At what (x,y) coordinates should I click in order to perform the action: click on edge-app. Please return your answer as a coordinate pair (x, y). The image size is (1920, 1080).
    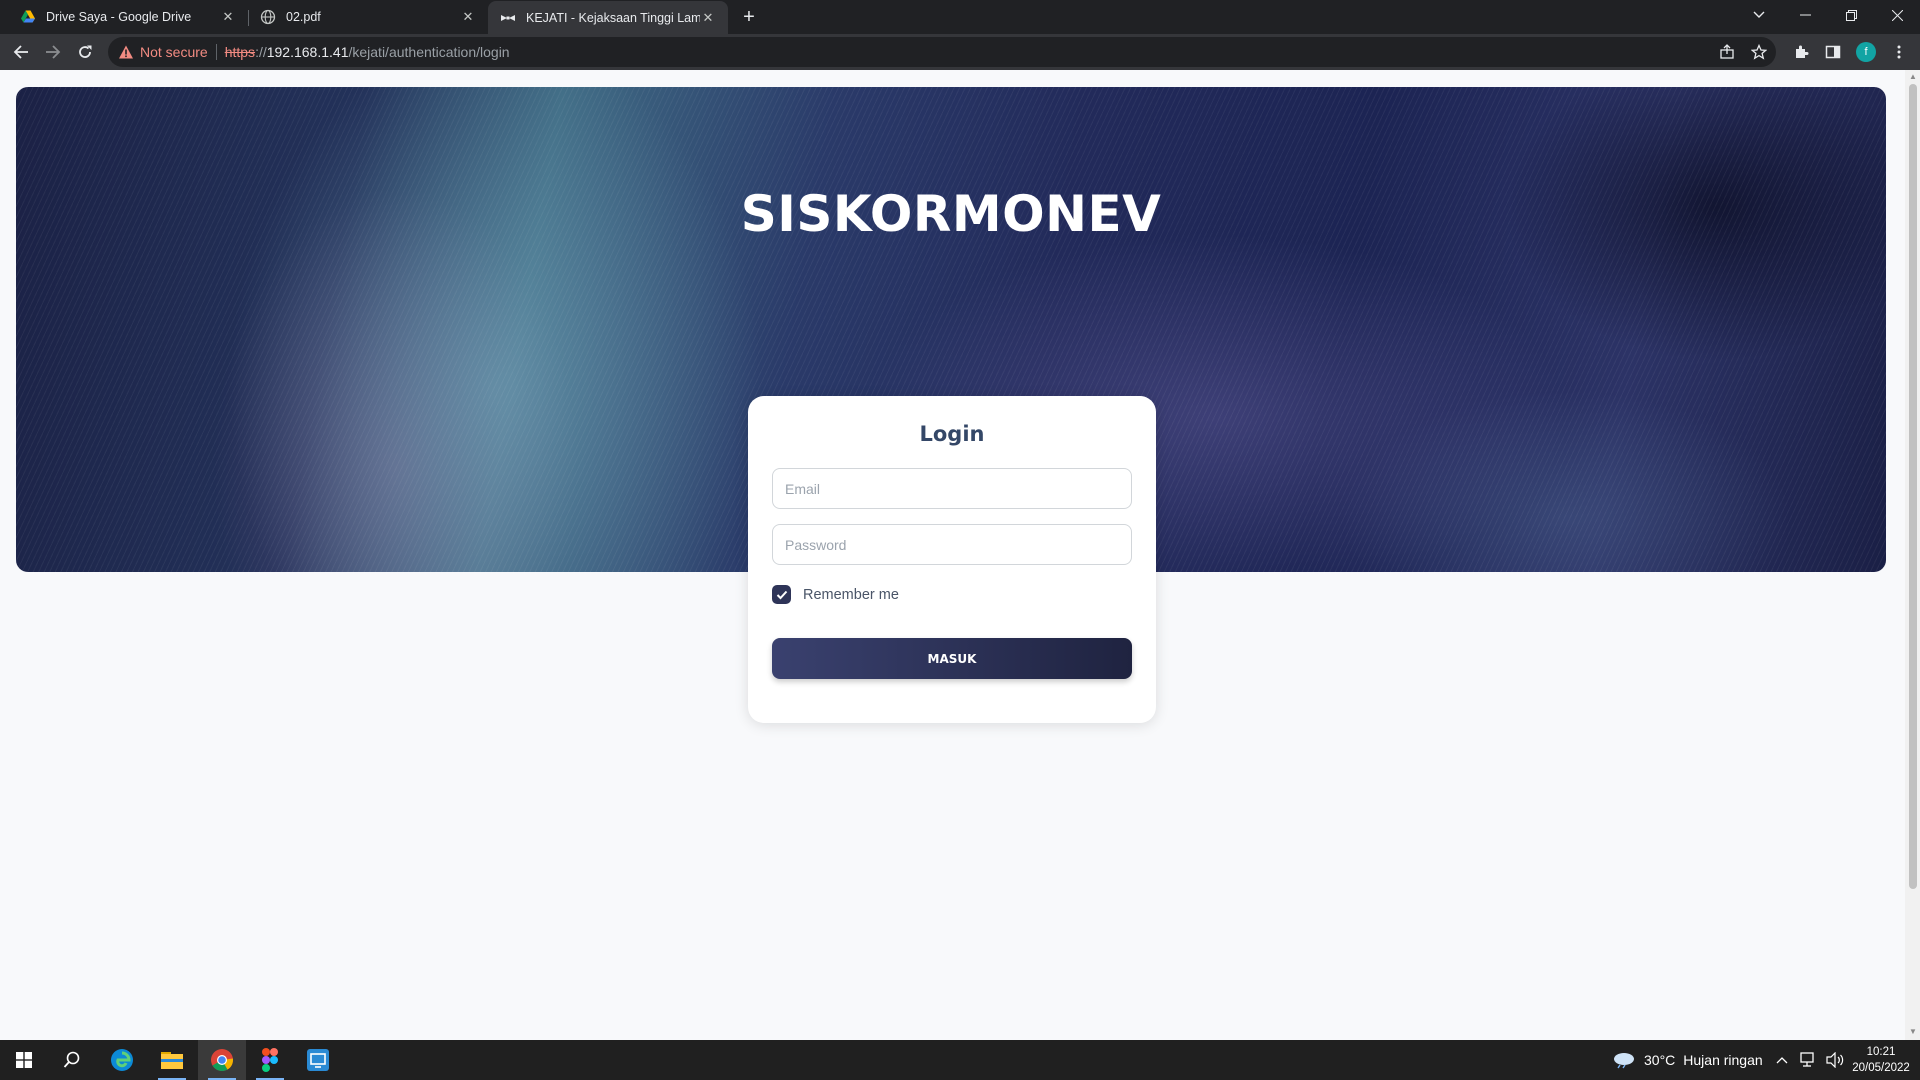
    Looking at the image, I should click on (122, 1060).